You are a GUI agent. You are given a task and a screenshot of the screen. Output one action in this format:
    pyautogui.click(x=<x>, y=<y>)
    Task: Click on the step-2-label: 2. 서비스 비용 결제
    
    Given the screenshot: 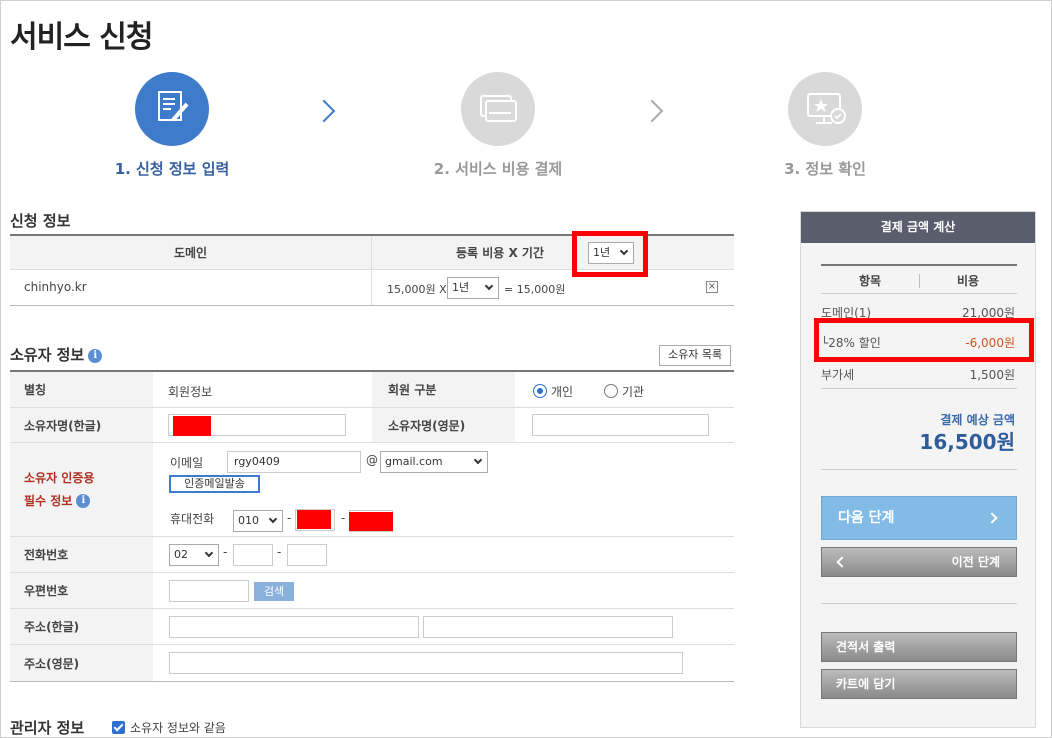 What is the action you would take?
    pyautogui.click(x=498, y=169)
    